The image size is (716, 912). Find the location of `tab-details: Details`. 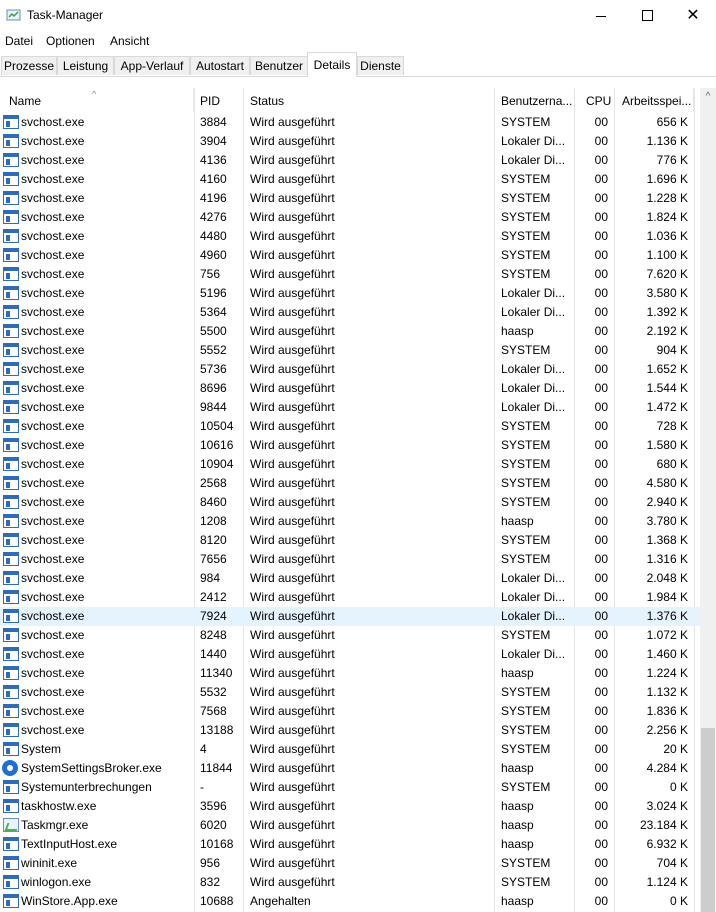

tab-details: Details is located at coordinates (332, 64).